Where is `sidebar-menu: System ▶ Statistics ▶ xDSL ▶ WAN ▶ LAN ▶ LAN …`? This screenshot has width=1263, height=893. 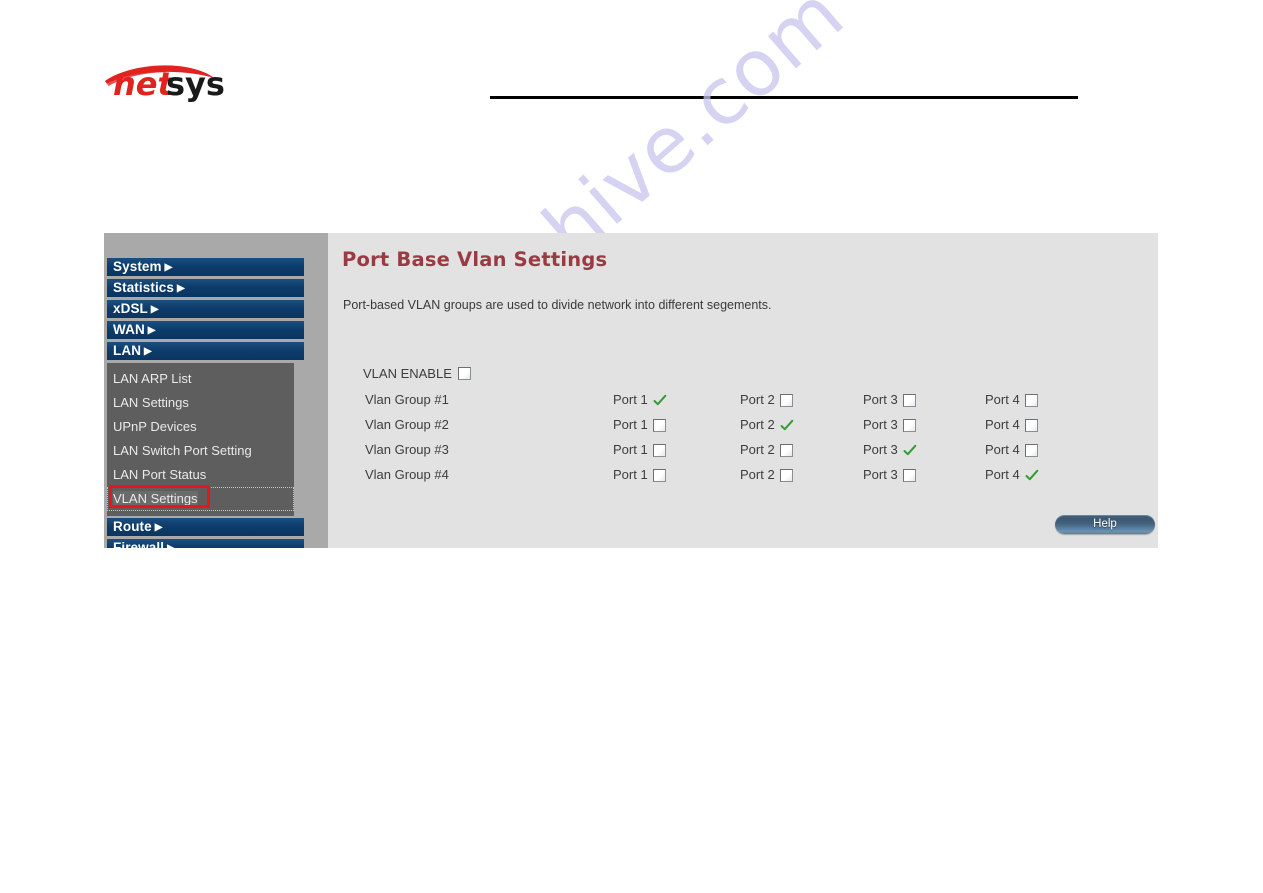
sidebar-menu: System ▶ Statistics ▶ xDSL ▶ WAN ▶ LAN ▶ LAN … is located at coordinates (205, 403).